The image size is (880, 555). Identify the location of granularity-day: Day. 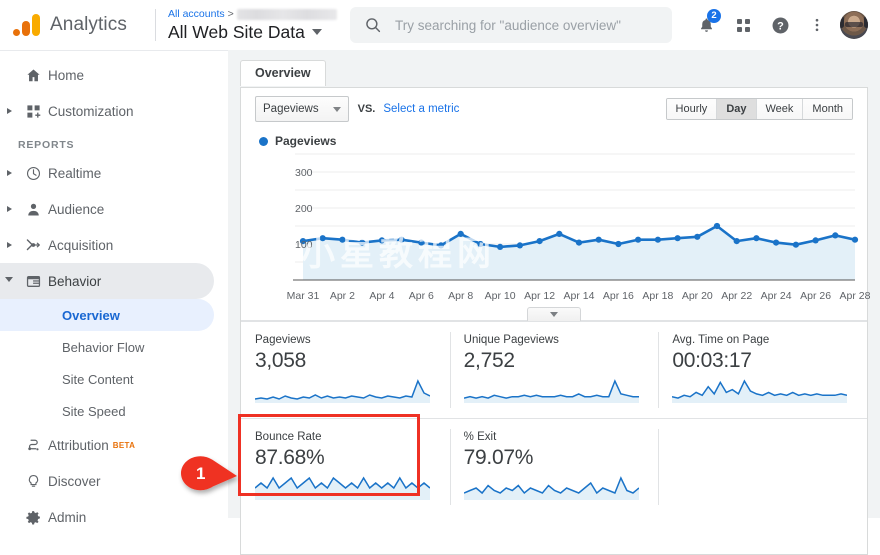
(736, 109).